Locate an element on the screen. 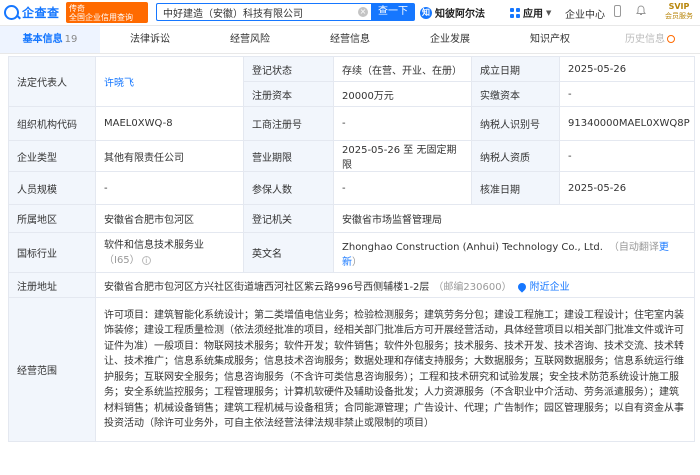  taxpayer-id-label: 纳税人识别号 is located at coordinates (515, 123).